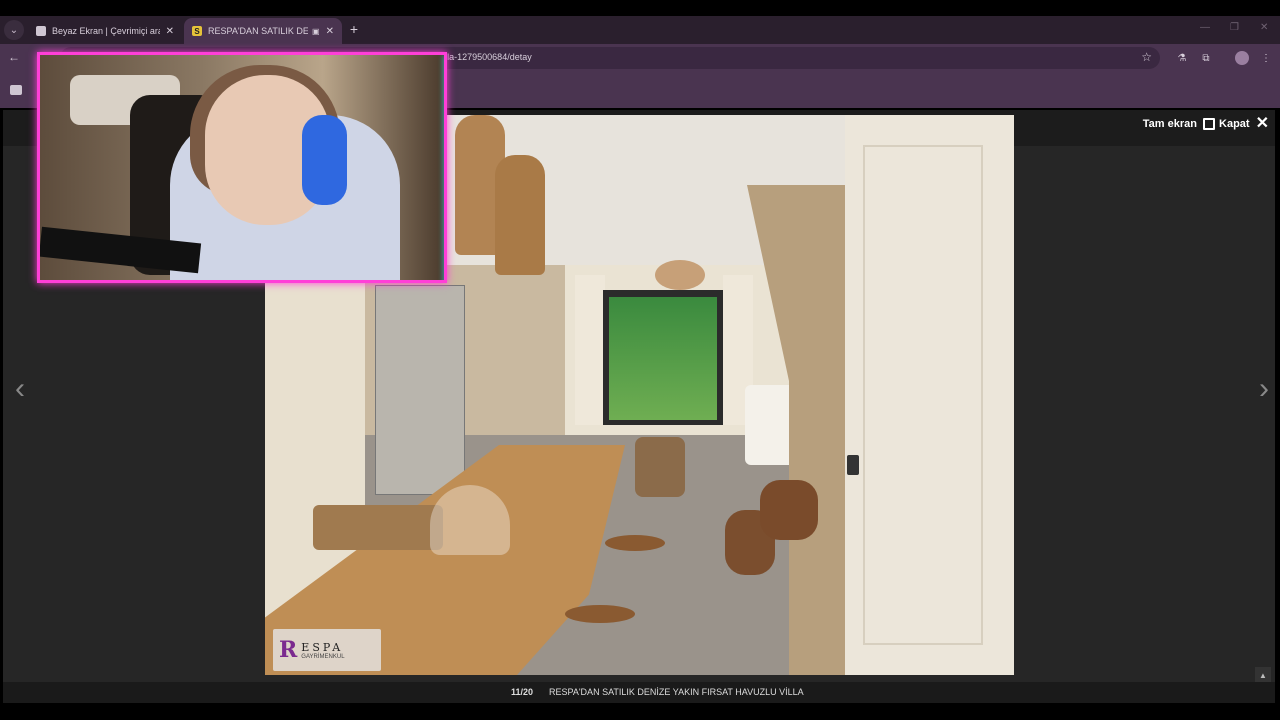 The image size is (1280, 720). I want to click on bookmark-star-icon: ☆, so click(1146, 57).